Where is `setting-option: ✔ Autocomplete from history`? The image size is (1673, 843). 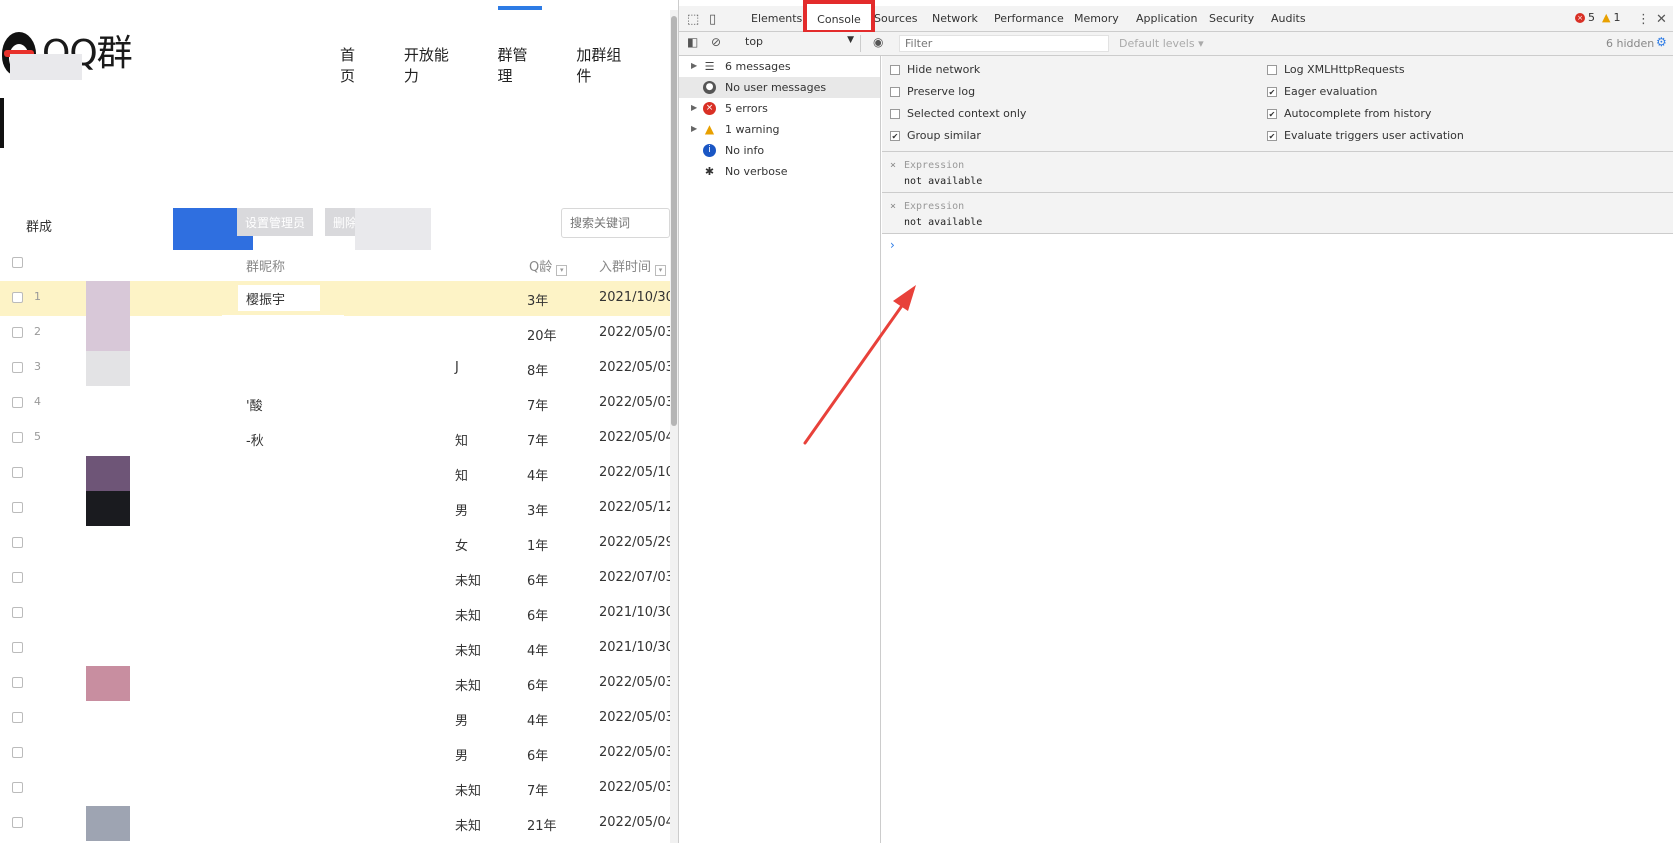 setting-option: ✔ Autocomplete from history is located at coordinates (1349, 113).